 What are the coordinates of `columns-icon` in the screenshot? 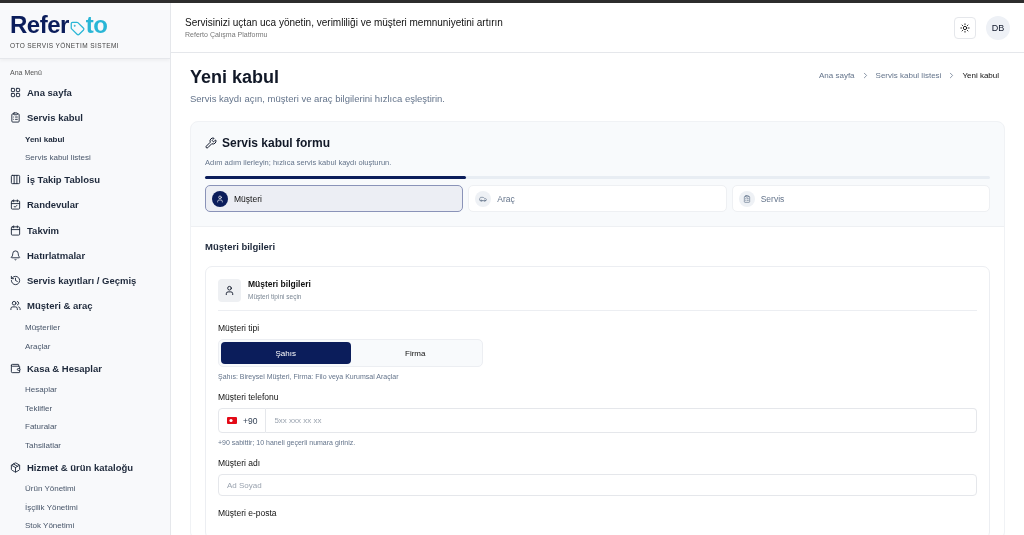 It's located at (15, 180).